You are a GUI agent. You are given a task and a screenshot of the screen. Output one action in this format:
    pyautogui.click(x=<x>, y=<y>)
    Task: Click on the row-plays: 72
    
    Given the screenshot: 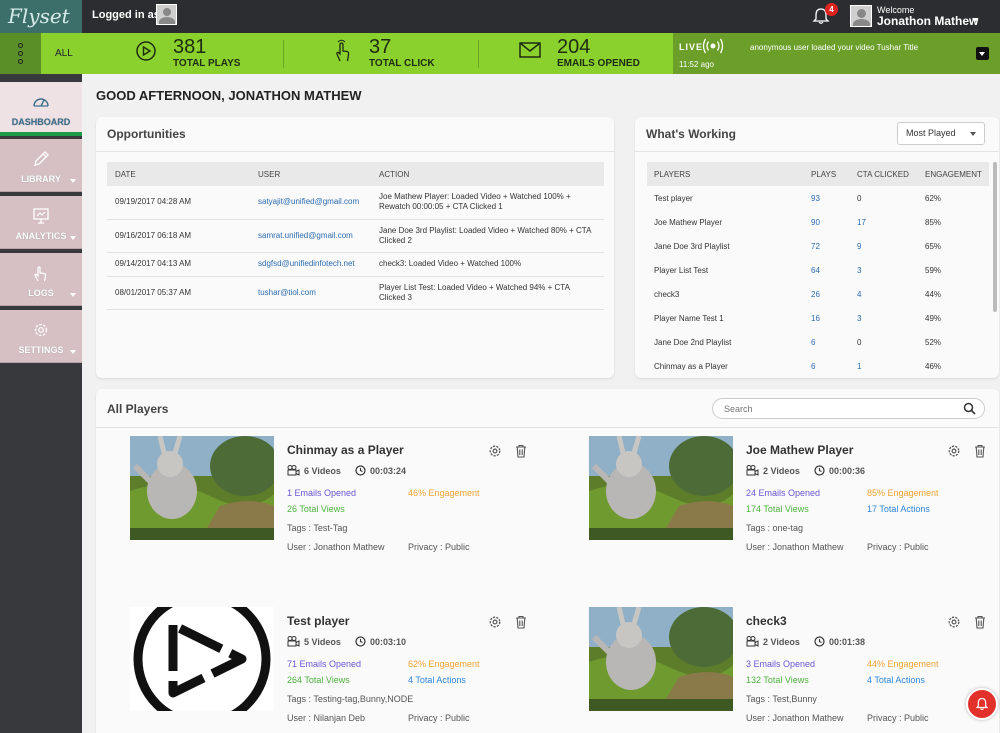 What is the action you would take?
    pyautogui.click(x=827, y=246)
    